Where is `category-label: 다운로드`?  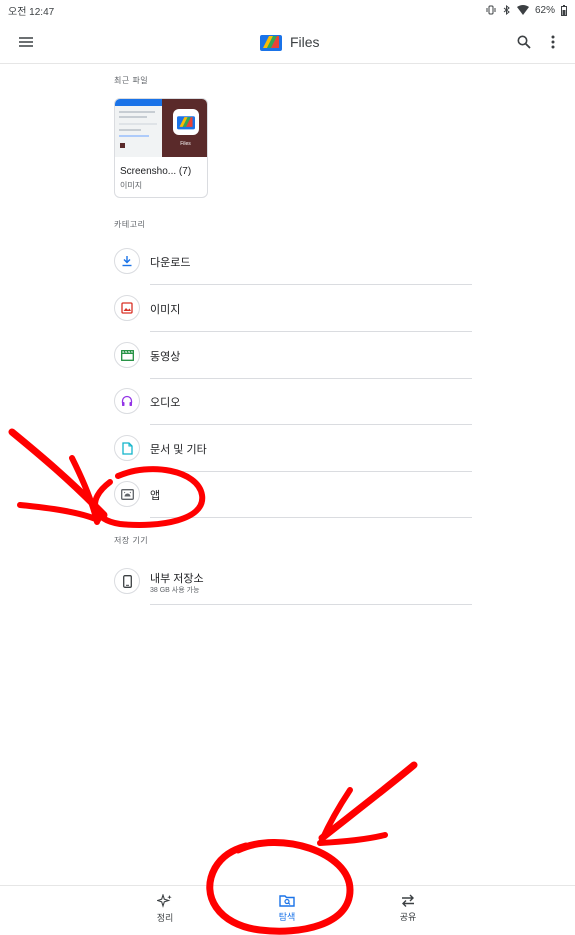
category-label: 다운로드 is located at coordinates (170, 263).